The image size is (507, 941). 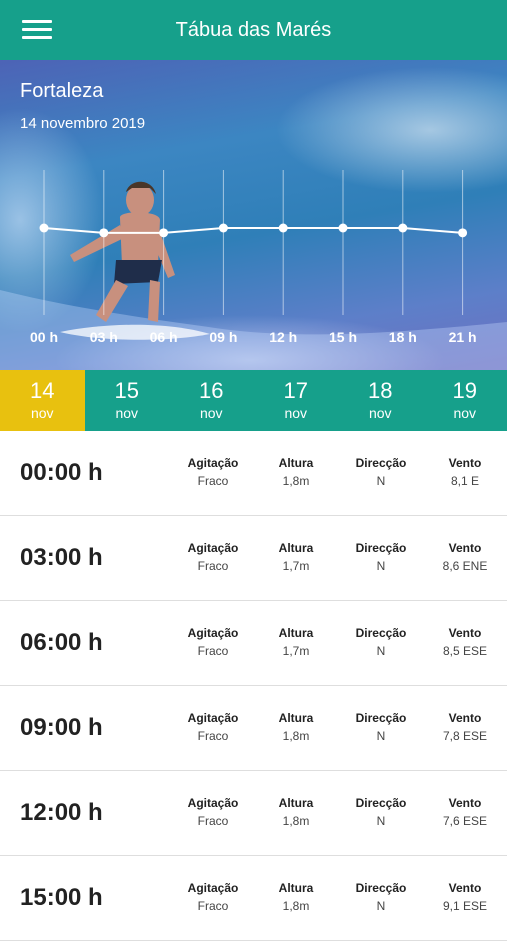 What do you see at coordinates (465, 391) in the screenshot?
I see `day-number: 19` at bounding box center [465, 391].